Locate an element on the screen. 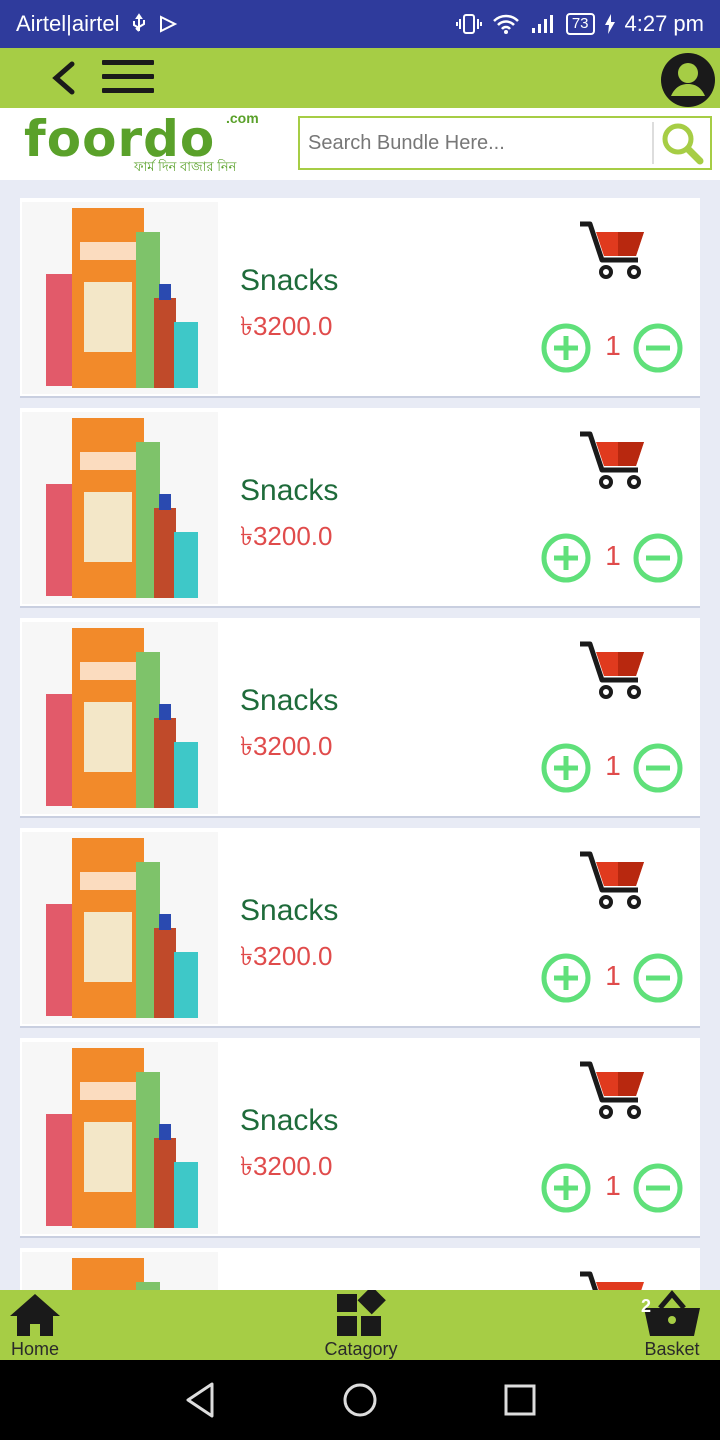 Image resolution: width=720 pixels, height=1440 pixels. system-nav-bar is located at coordinates (360, 1400).